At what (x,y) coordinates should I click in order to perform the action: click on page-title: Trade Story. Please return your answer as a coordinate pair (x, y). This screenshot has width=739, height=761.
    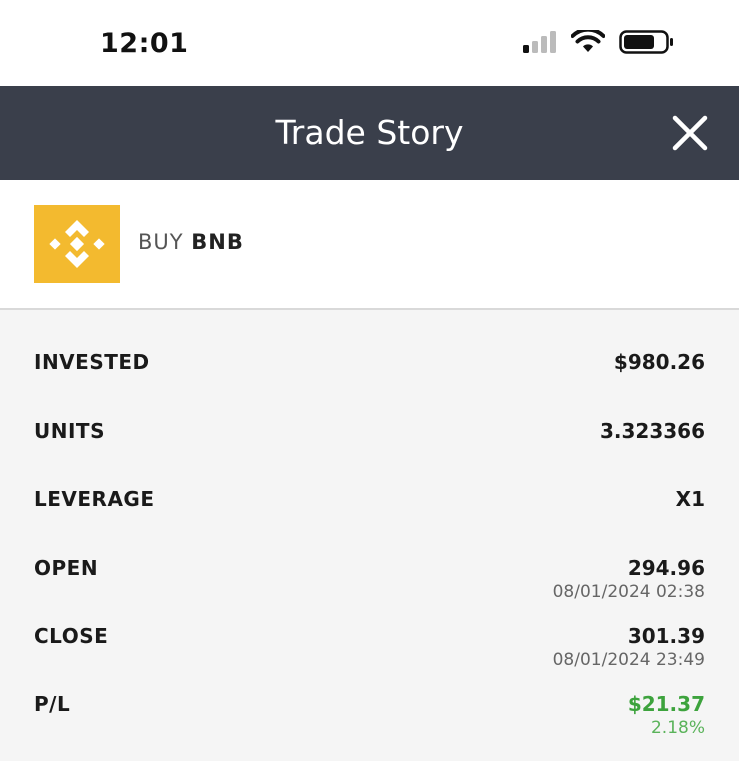
    Looking at the image, I should click on (369, 132).